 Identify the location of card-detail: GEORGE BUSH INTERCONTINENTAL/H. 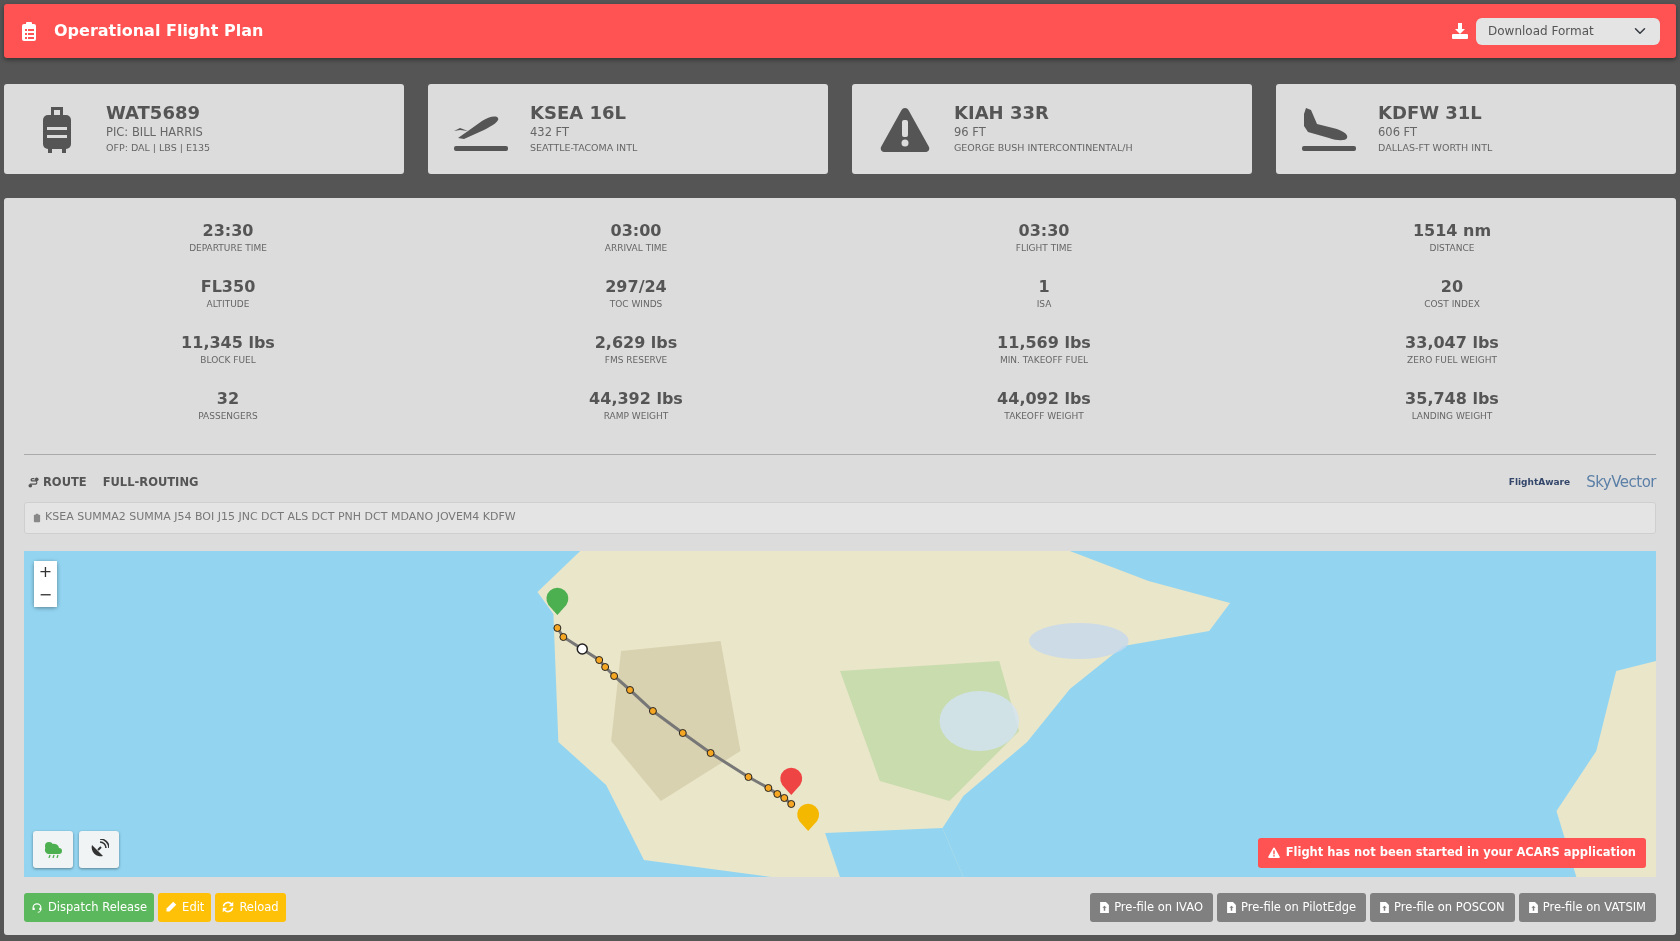
(1043, 148).